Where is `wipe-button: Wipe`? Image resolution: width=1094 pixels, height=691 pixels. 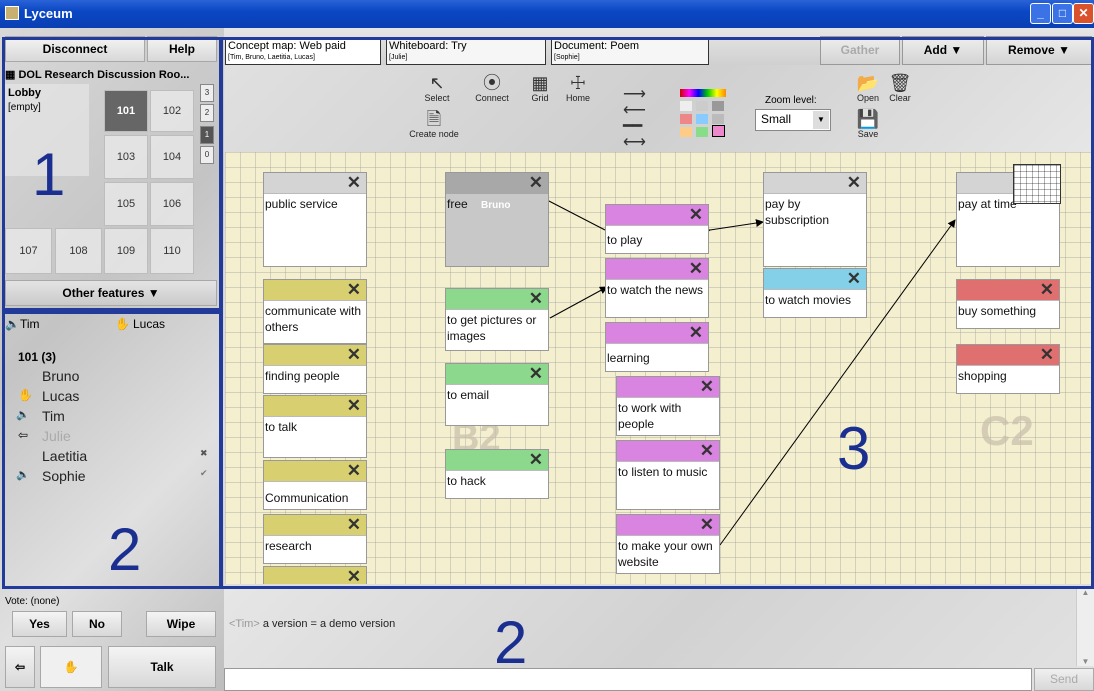 wipe-button: Wipe is located at coordinates (181, 624).